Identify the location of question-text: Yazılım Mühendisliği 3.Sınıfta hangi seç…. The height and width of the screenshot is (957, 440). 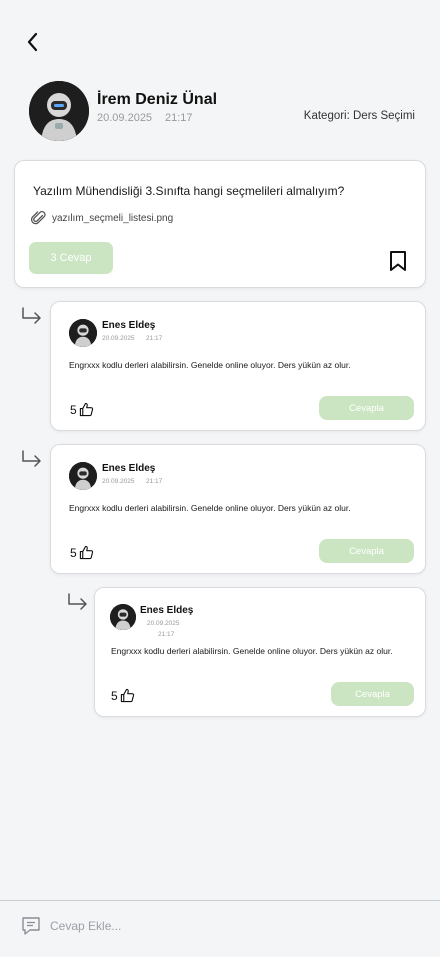
(189, 191).